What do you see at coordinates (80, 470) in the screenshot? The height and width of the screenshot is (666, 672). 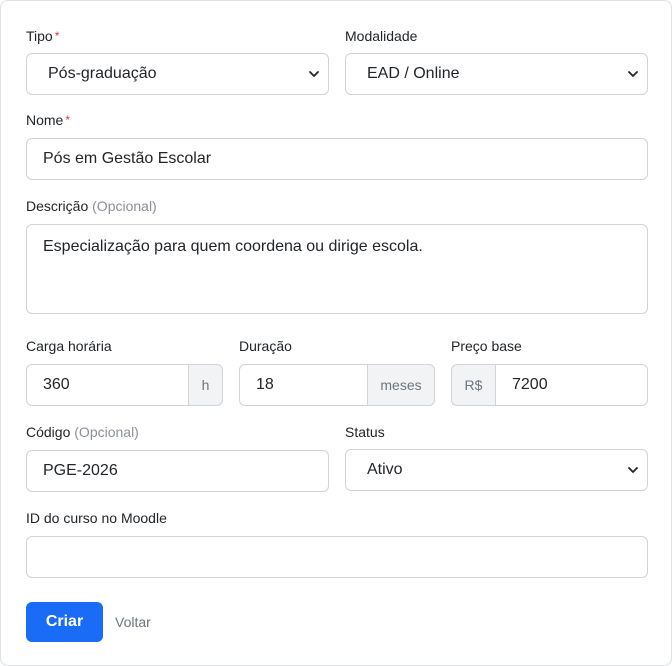 I see `codigo-input-value: PGE-2026` at bounding box center [80, 470].